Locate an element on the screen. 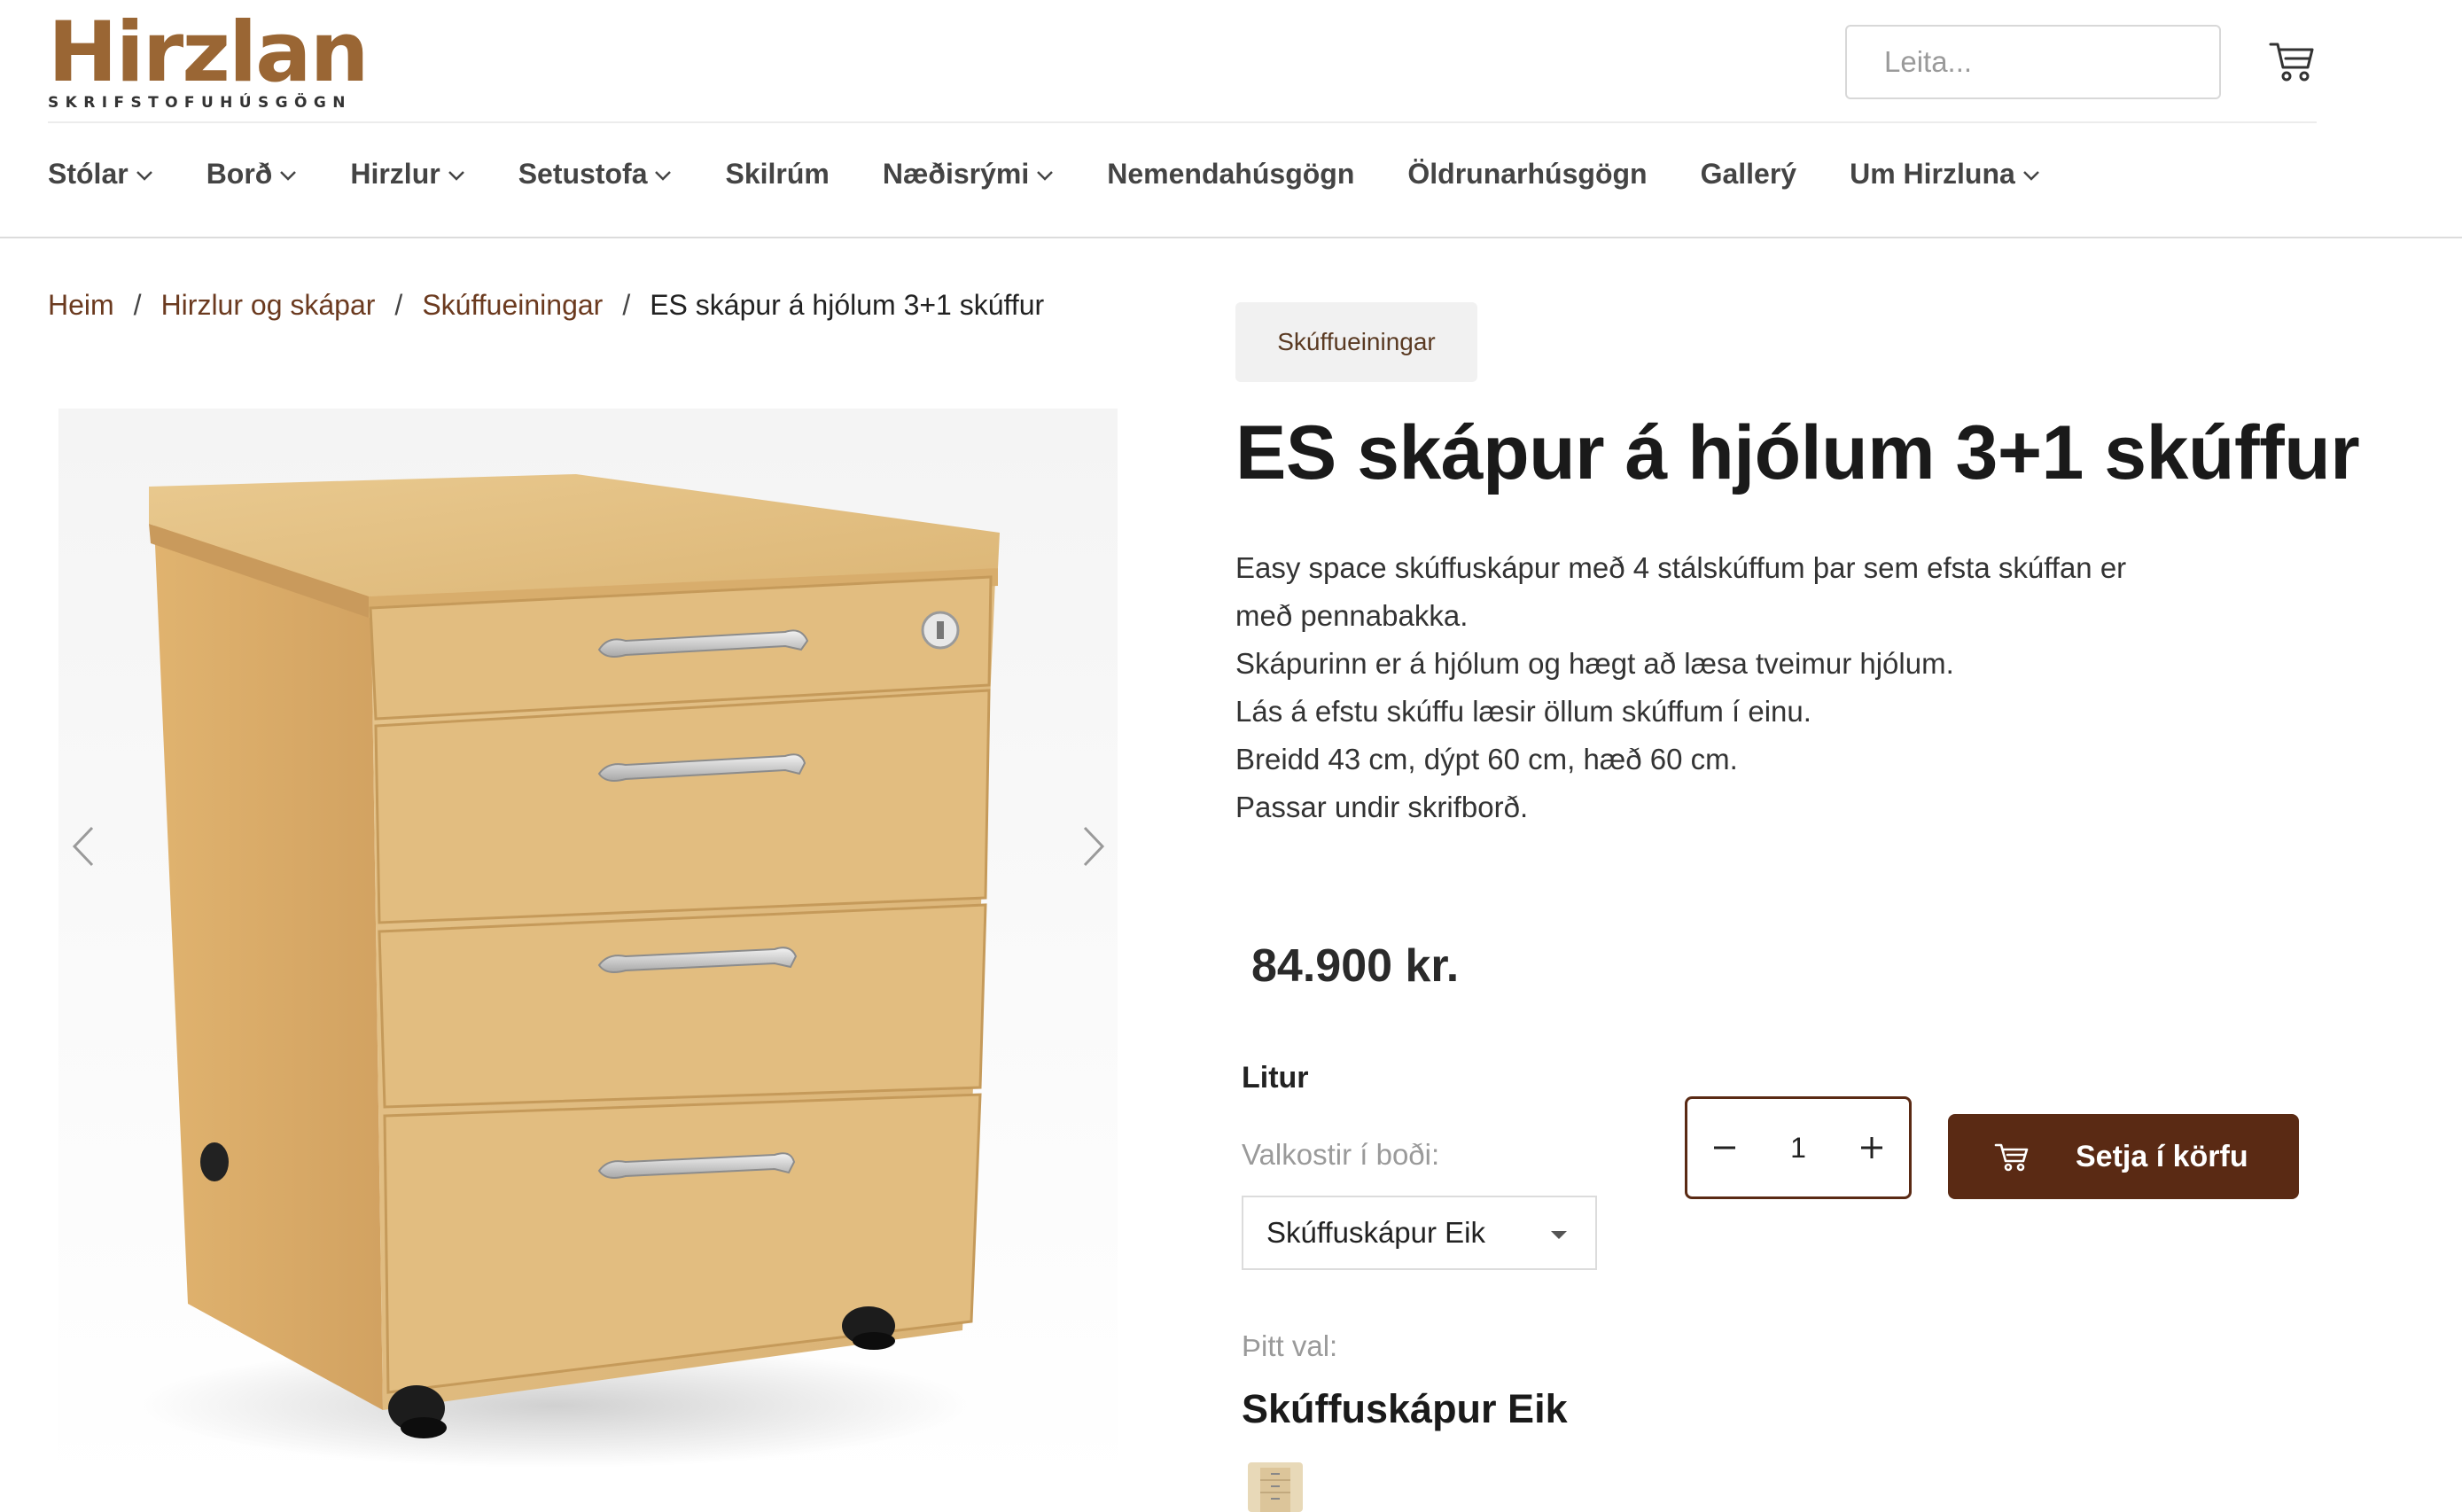 The width and height of the screenshot is (2462, 1512). nav-item-hirzlur: Hirzlur is located at coordinates (407, 175).